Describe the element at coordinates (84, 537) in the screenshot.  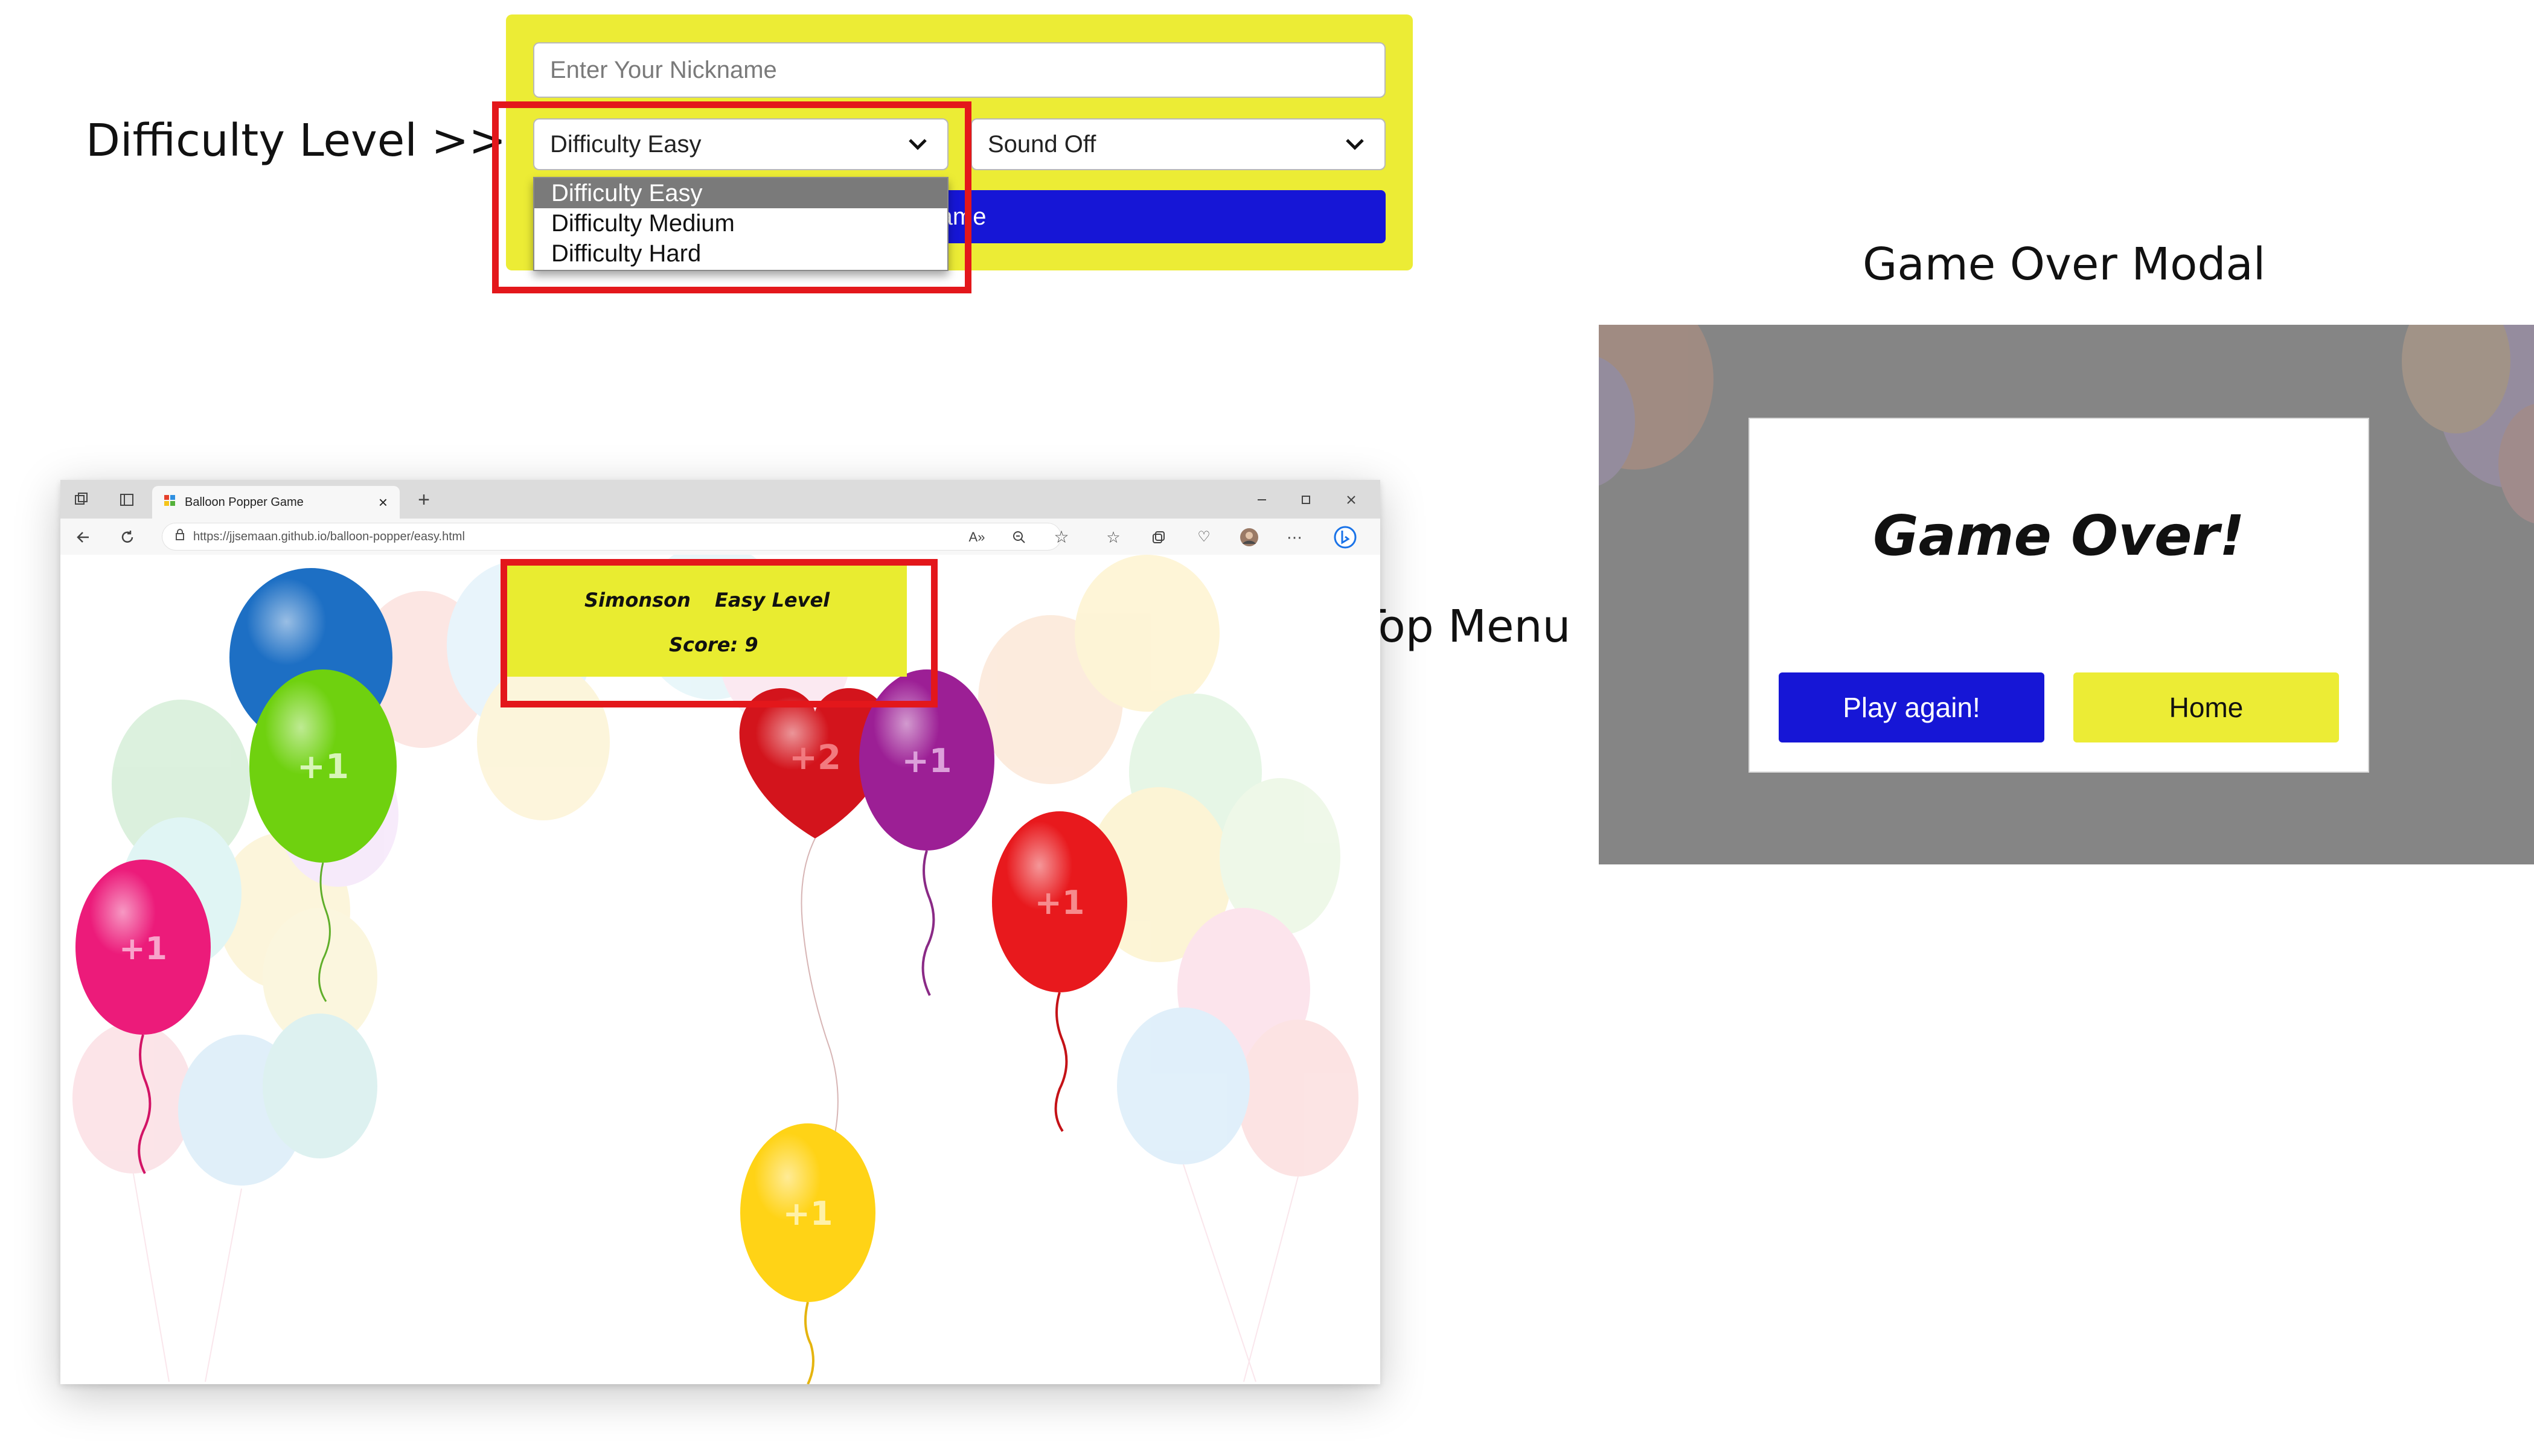
I see `back-arrow-icon` at that location.